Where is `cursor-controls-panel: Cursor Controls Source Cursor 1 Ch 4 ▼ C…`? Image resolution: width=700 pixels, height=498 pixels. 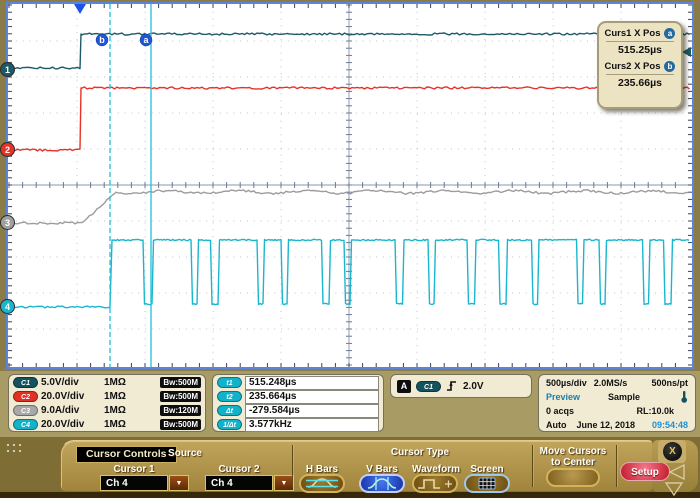 cursor-controls-panel: Cursor Controls Source Cursor 1 Ch 4 ▼ C… is located at coordinates (350, 467).